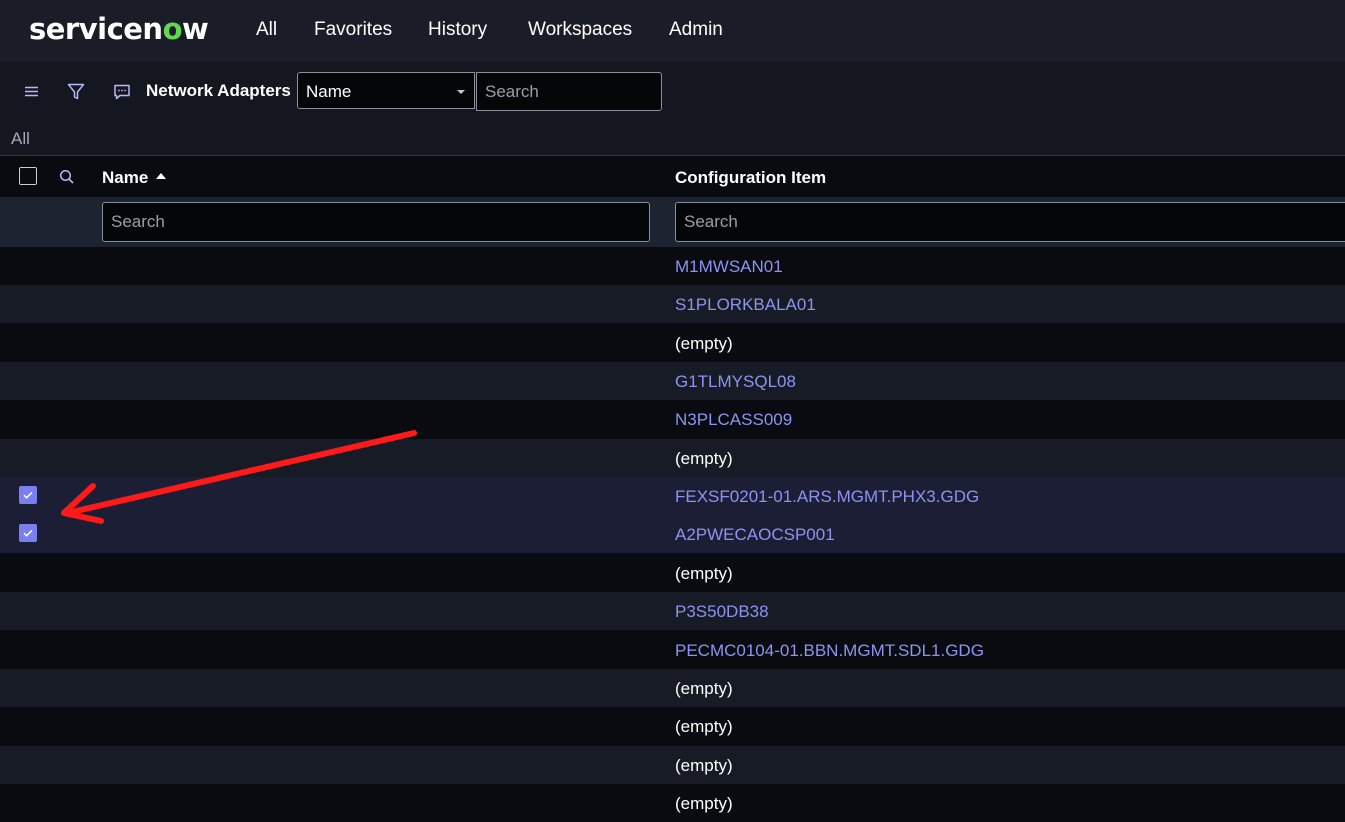 This screenshot has width=1345, height=822. Describe the element at coordinates (67, 177) in the screenshot. I see `column-search-toggle-icon` at that location.